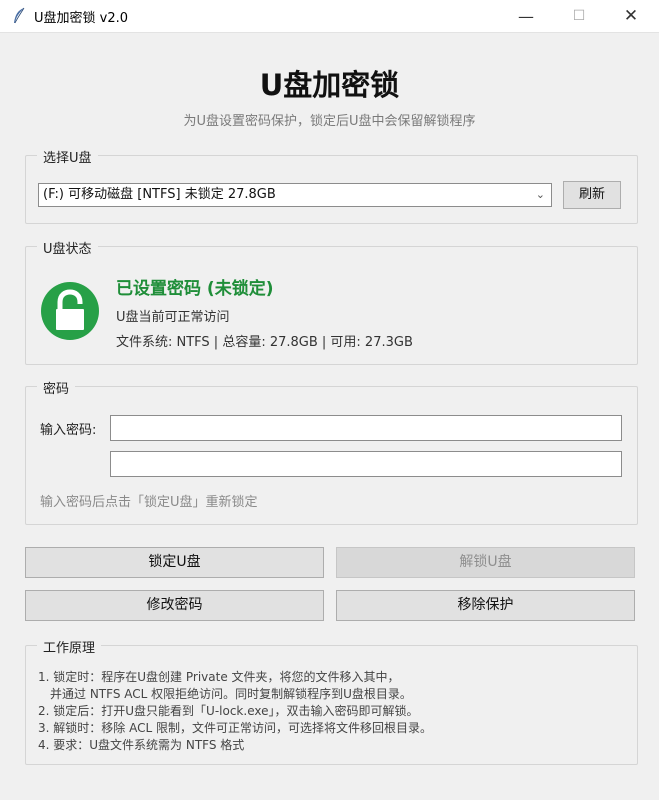 The height and width of the screenshot is (800, 659). I want to click on principle-group-label: 工作原理, so click(69, 646).